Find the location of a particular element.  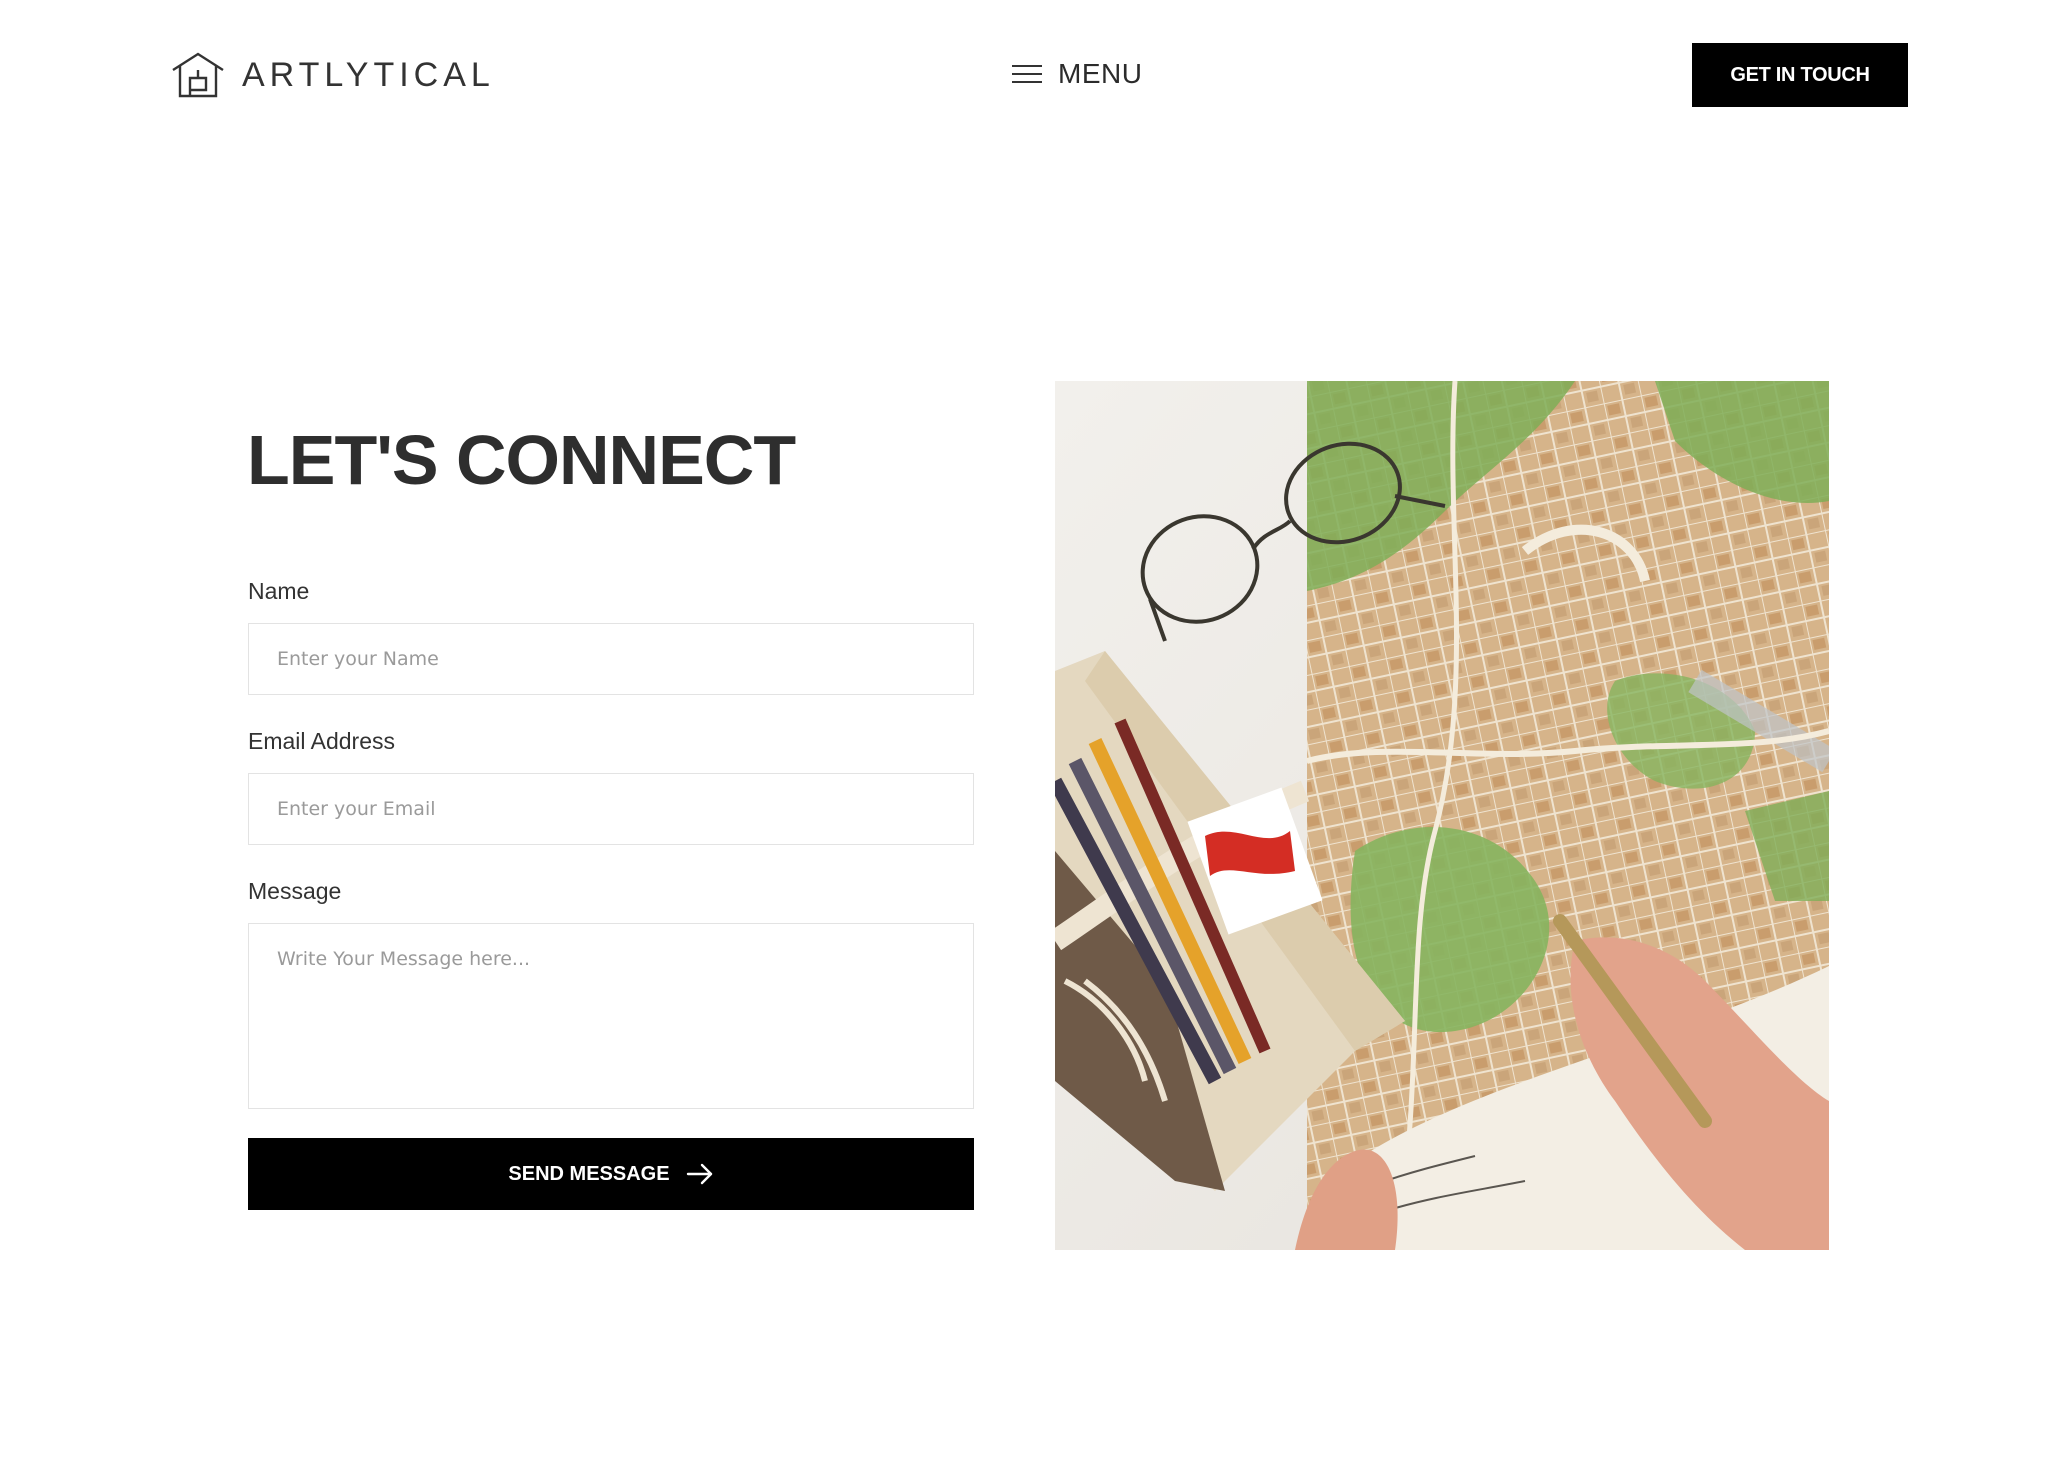

hamburger-icon is located at coordinates (1027, 74).